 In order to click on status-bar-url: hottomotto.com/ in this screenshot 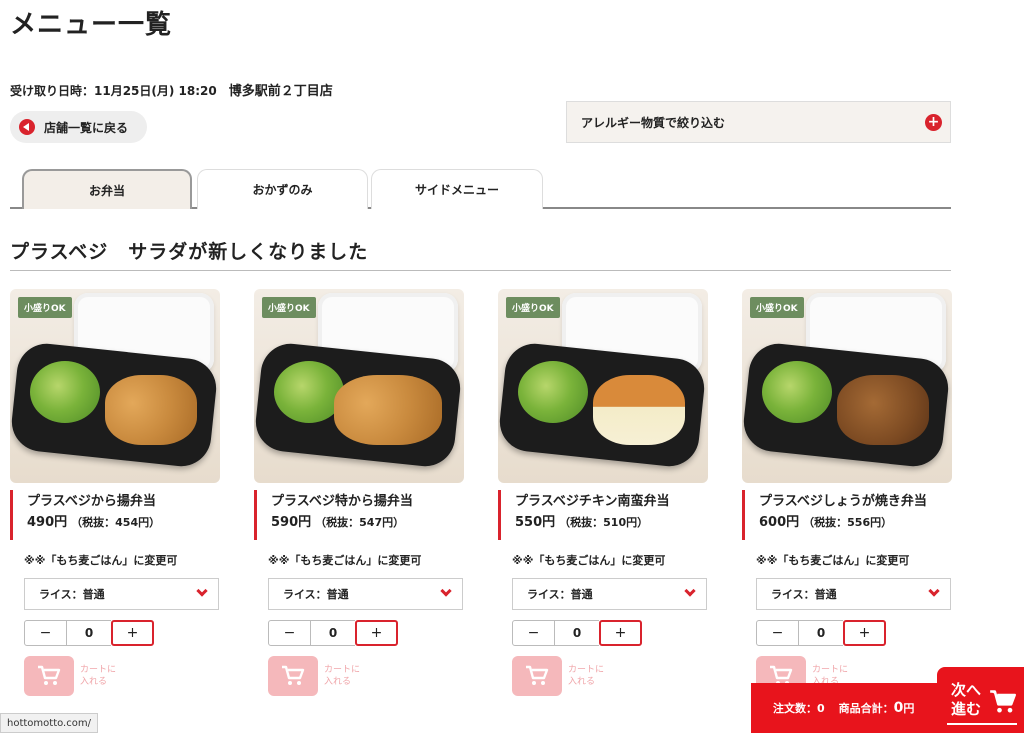, I will do `click(49, 723)`.